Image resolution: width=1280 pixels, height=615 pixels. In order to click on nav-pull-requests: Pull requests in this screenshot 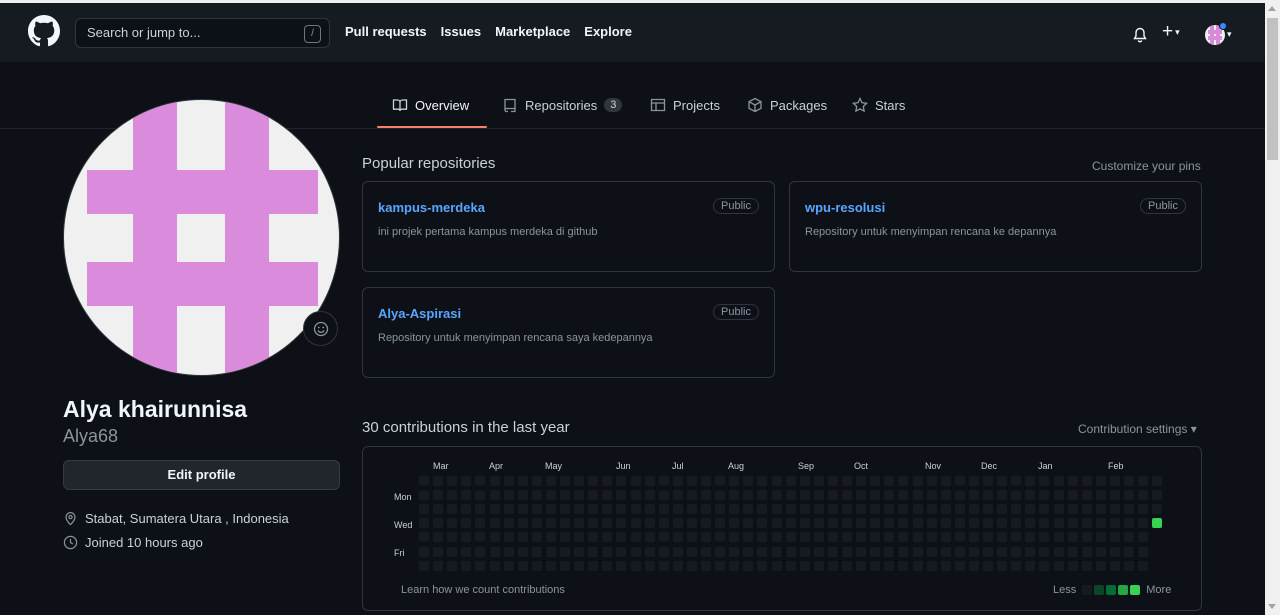, I will do `click(386, 31)`.